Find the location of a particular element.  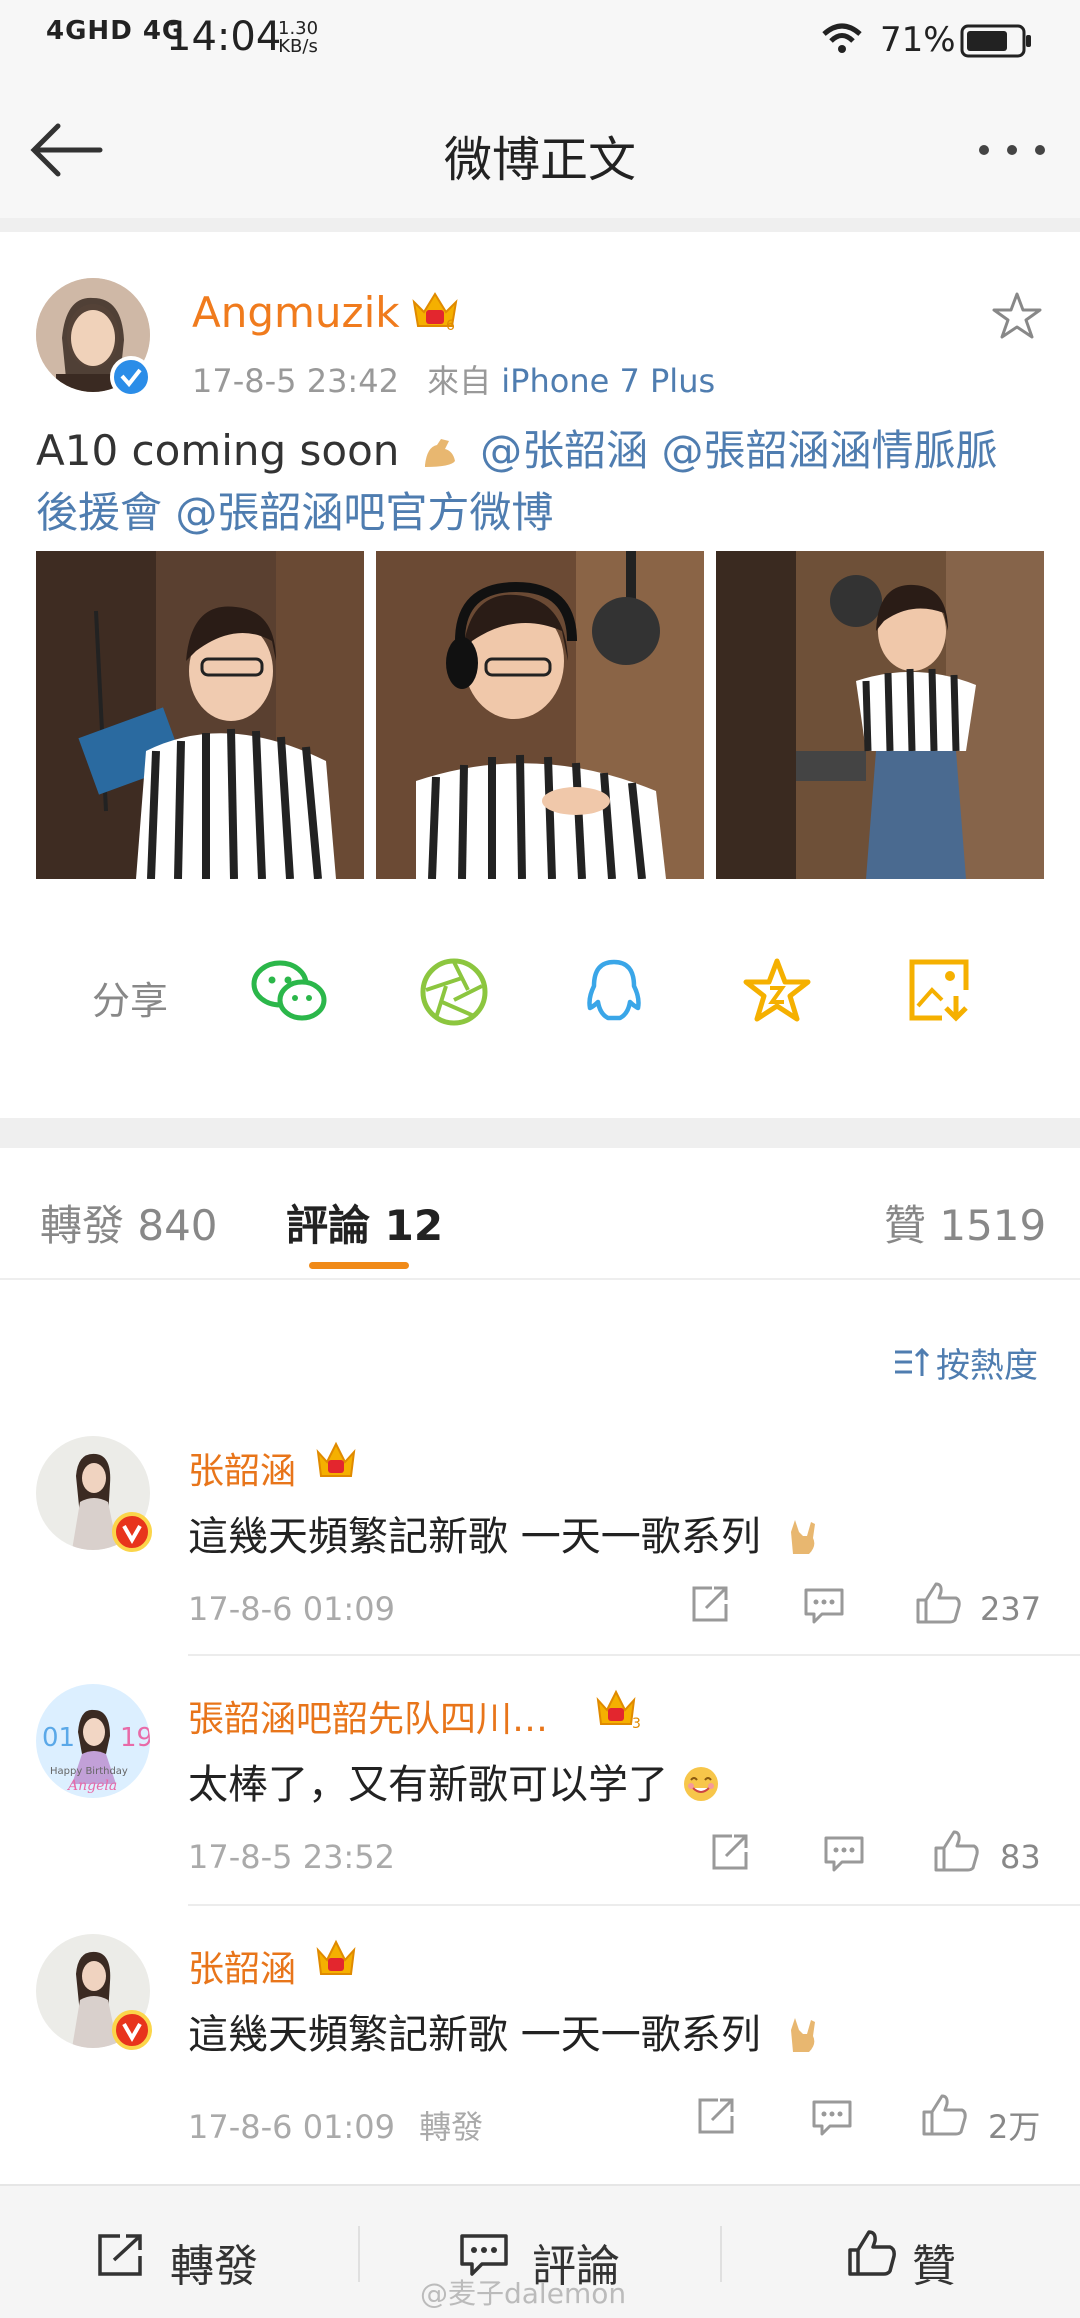

active-tab-indicator is located at coordinates (359, 1265).